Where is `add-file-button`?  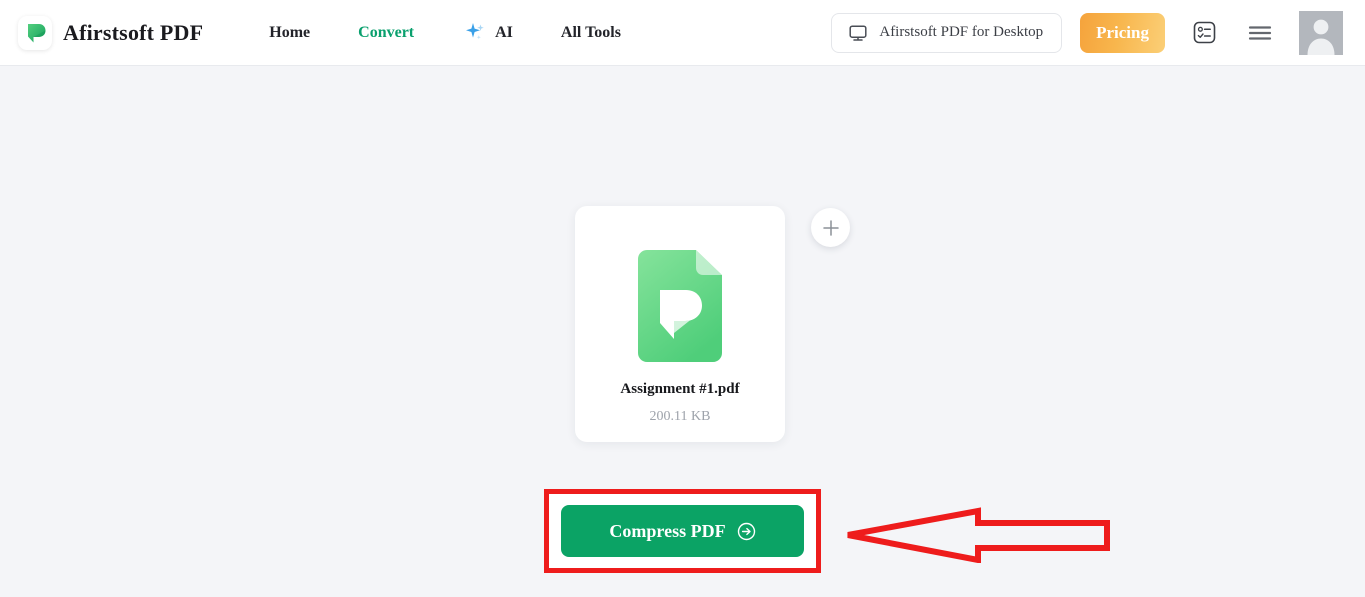
add-file-button is located at coordinates (830, 227).